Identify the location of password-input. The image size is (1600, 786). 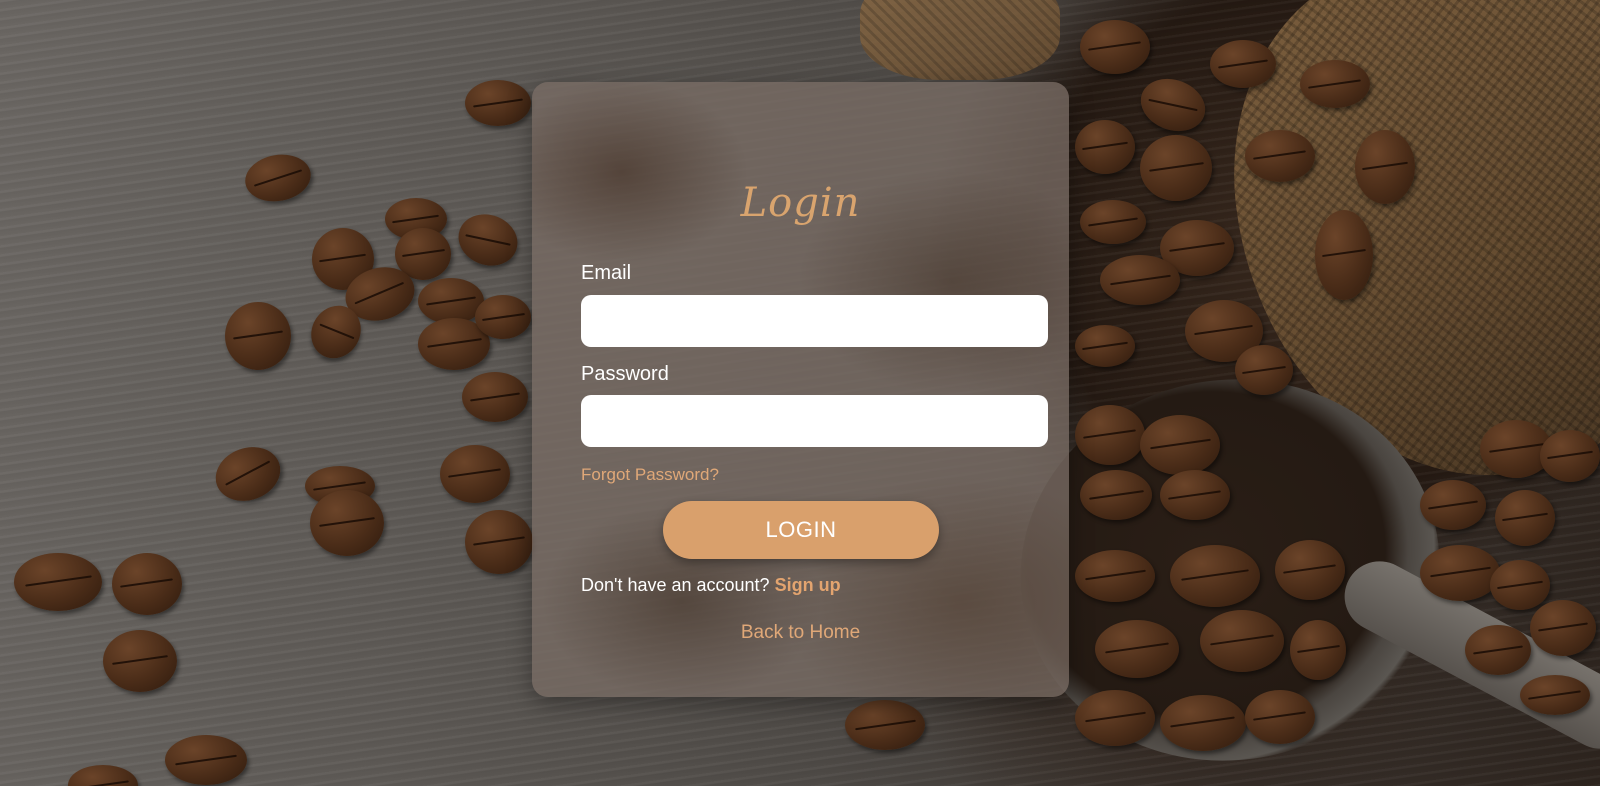
(814, 421).